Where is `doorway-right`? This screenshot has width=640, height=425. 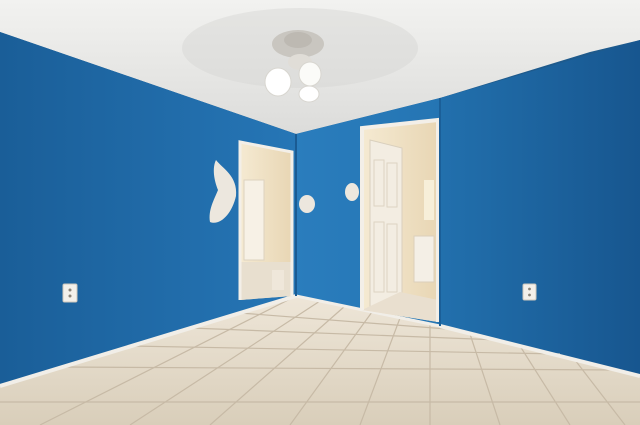 doorway-right is located at coordinates (400, 219).